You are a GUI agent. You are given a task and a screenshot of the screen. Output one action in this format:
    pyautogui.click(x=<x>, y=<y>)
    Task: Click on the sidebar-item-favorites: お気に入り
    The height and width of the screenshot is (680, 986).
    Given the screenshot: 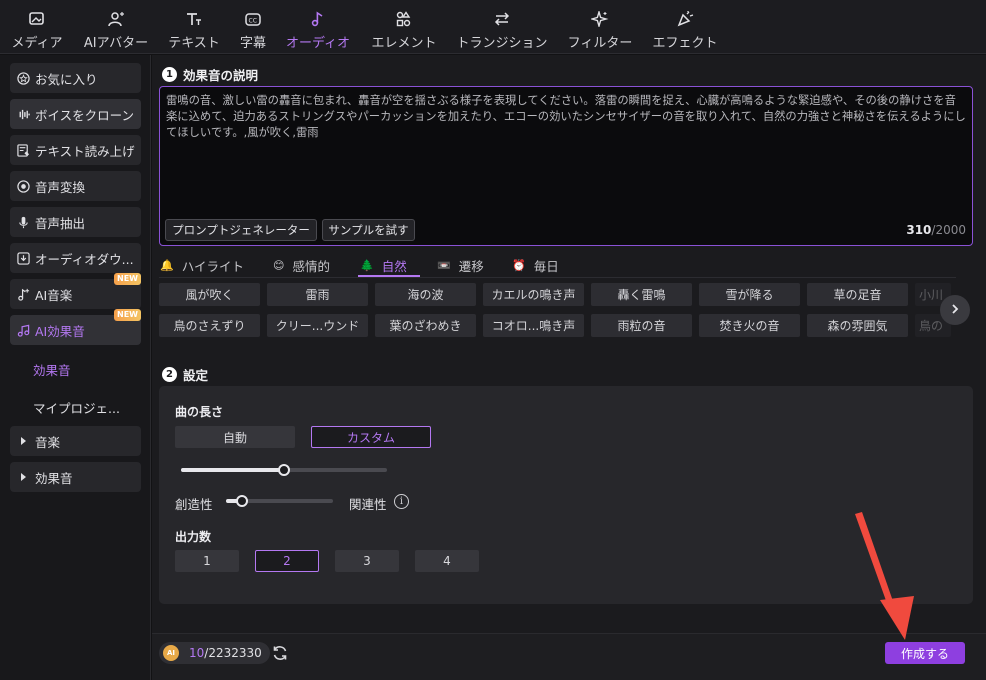 What is the action you would take?
    pyautogui.click(x=75, y=78)
    